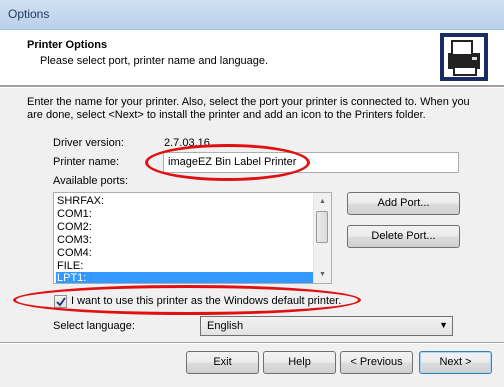 The height and width of the screenshot is (387, 504). Describe the element at coordinates (232, 162) in the screenshot. I see `printer-name-value: imageEZ Bin Label Printer` at that location.